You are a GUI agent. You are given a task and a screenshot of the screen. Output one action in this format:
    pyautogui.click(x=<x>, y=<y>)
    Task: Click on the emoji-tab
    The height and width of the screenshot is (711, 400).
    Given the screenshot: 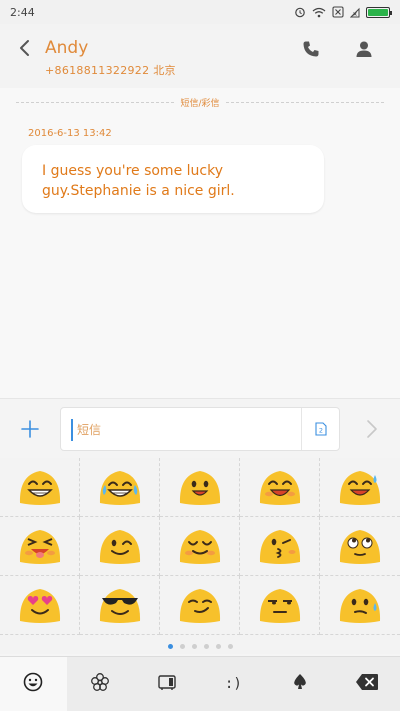 What is the action you would take?
    pyautogui.click(x=33, y=684)
    